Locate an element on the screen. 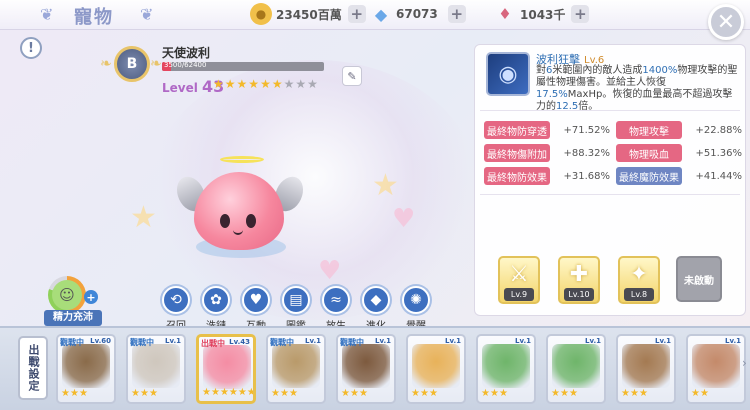  angel-halo is located at coordinates (242, 159).